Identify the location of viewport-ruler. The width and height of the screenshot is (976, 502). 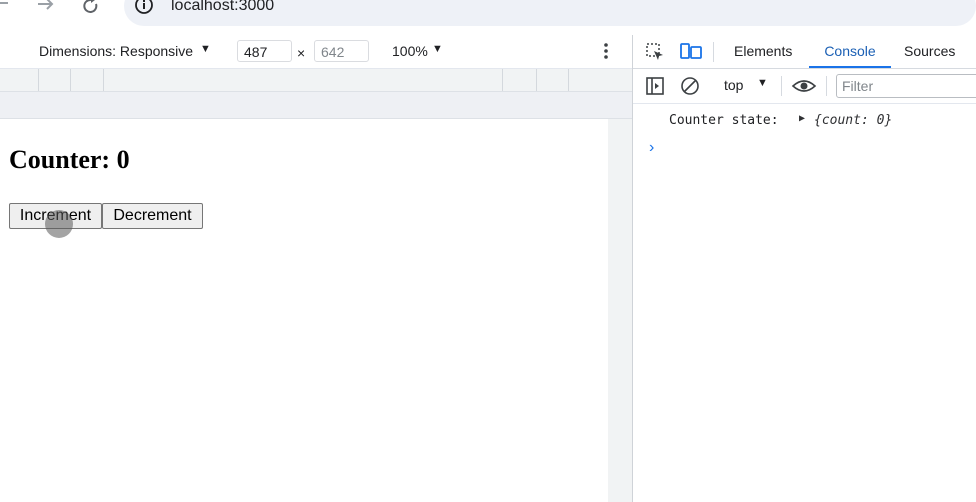
(316, 105).